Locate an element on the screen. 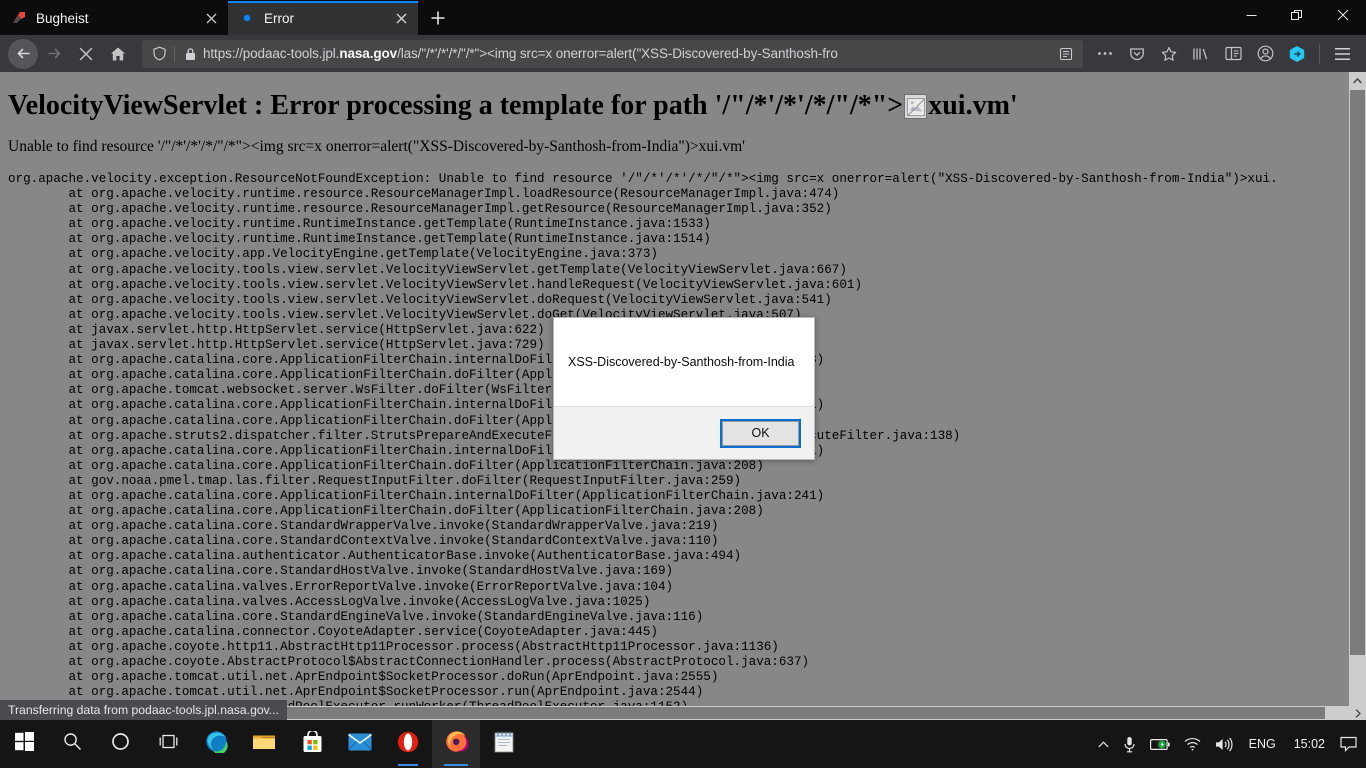 The width and height of the screenshot is (1366, 768). minimize-icon is located at coordinates (1251, 15).